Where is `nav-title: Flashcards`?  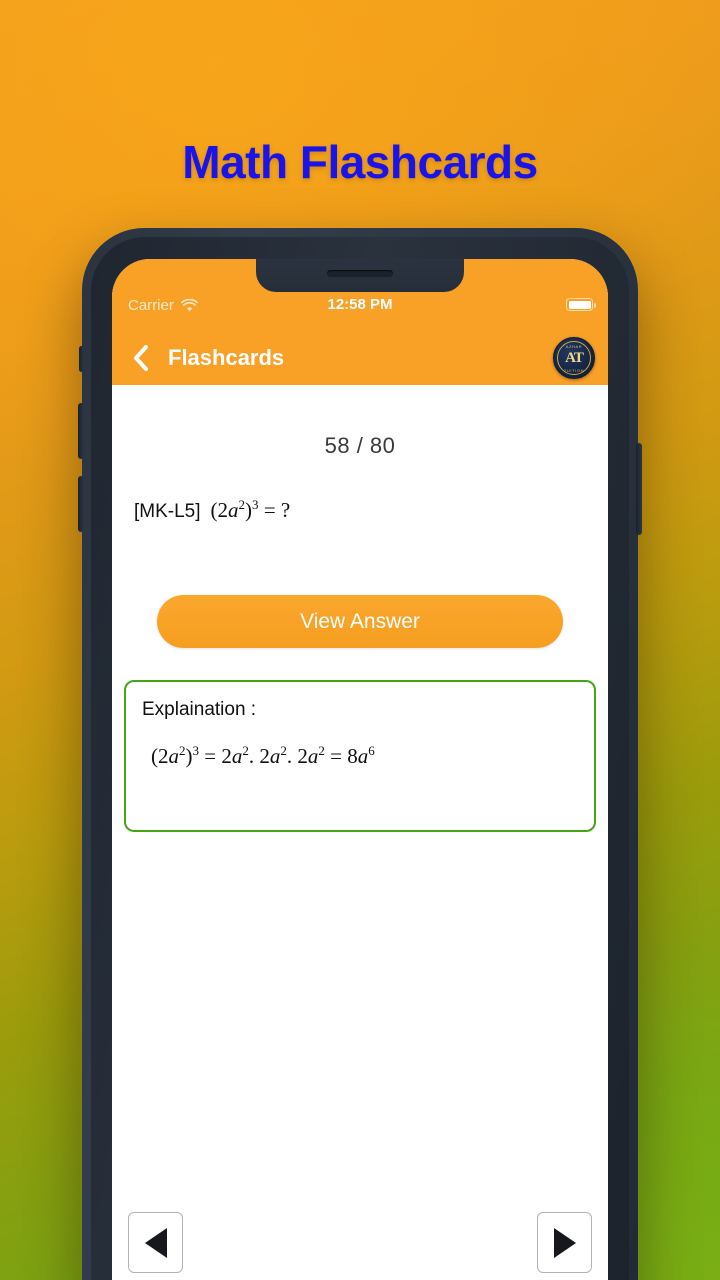 nav-title: Flashcards is located at coordinates (226, 357).